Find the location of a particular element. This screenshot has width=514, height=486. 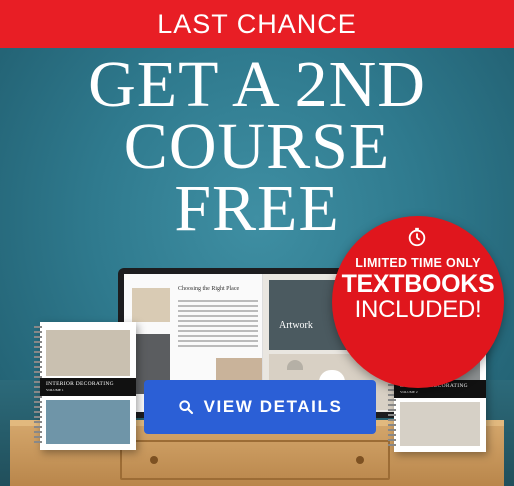

stopwatch-icon is located at coordinates (417, 237).